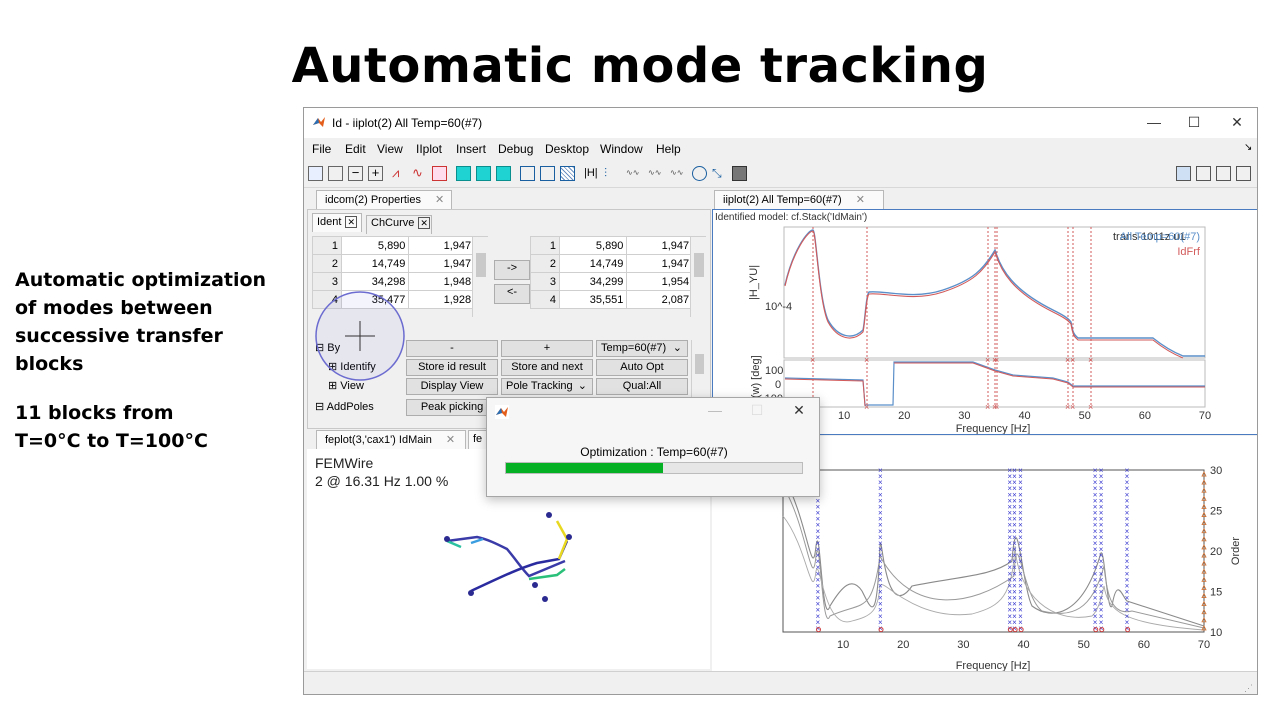  I want to click on peak-icon: ⩘, so click(399, 173).